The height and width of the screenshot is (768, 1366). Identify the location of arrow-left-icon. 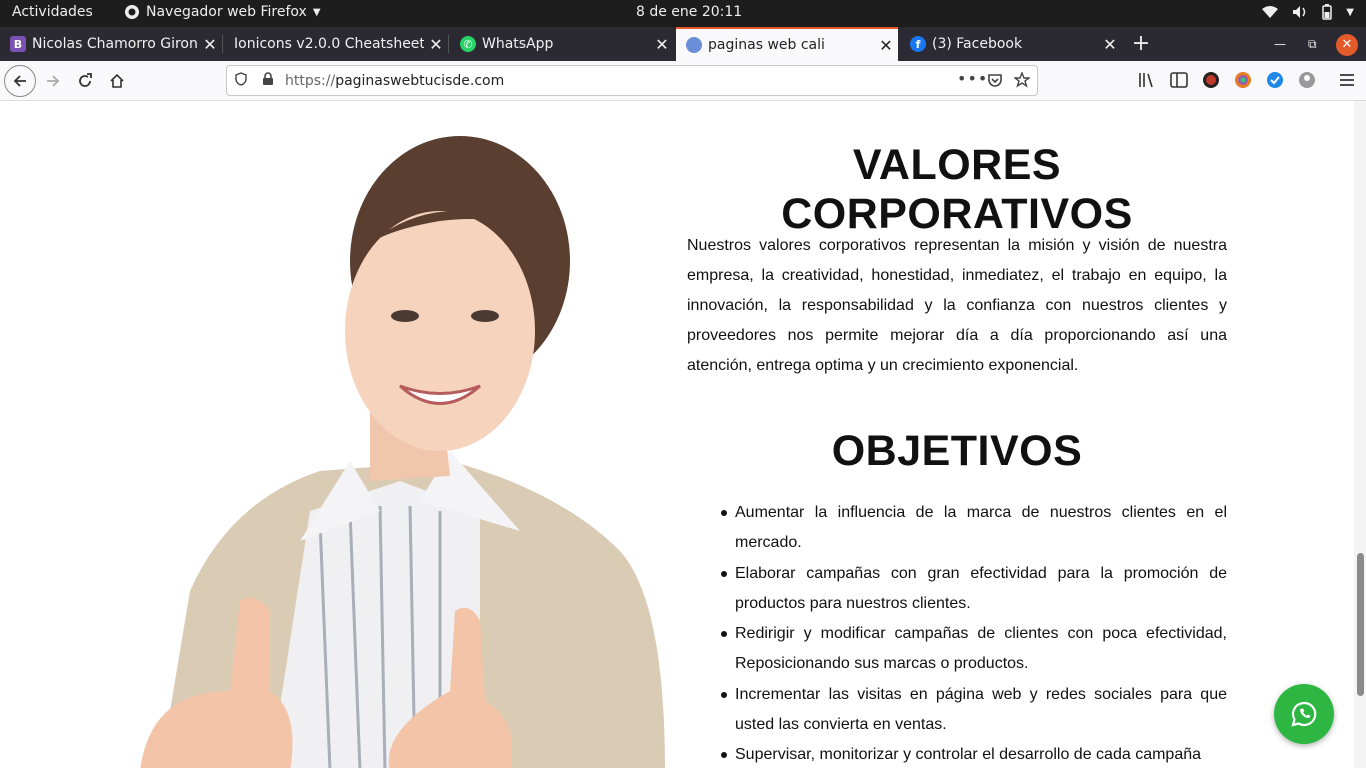
(19, 81).